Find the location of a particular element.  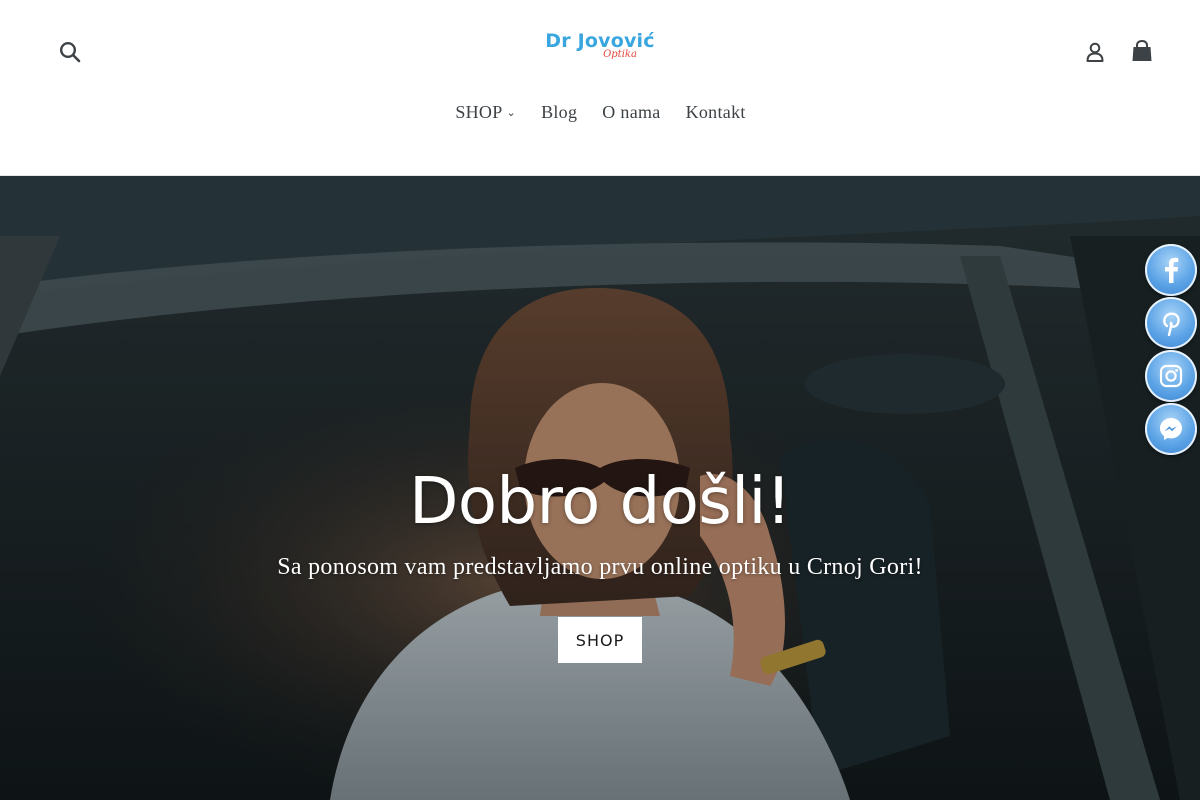

site-logo: Dr Jovović Optika is located at coordinates (600, 52).